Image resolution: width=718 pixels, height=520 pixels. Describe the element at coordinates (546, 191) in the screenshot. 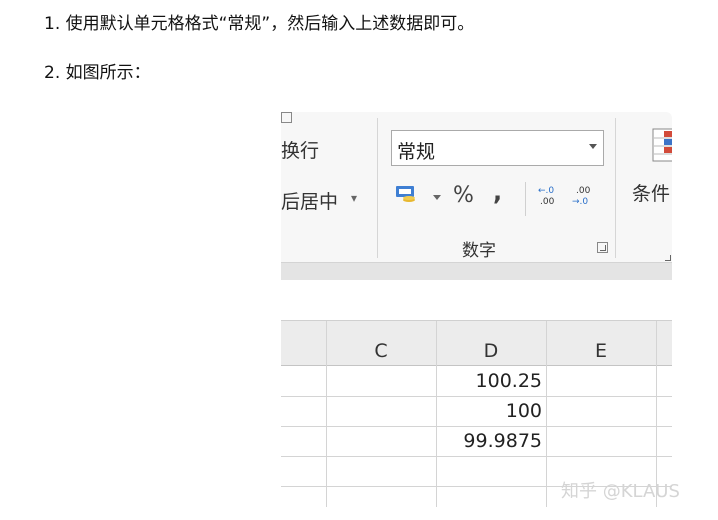

I see `increase-decimal-top: ←.0` at that location.